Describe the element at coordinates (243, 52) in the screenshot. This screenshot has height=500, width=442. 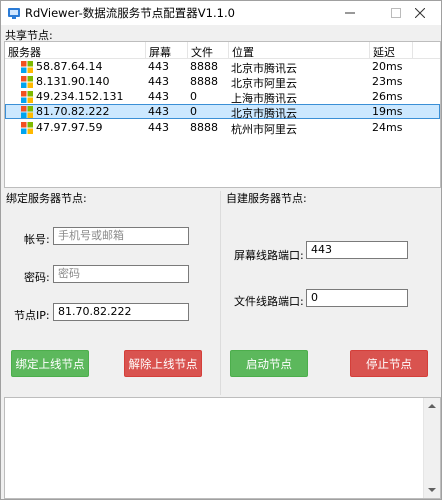
I see `column-header-location: 位置` at that location.